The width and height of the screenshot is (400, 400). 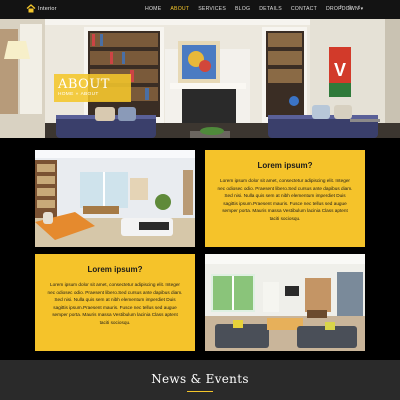 I want to click on white-living-room-image, so click(x=115, y=198).